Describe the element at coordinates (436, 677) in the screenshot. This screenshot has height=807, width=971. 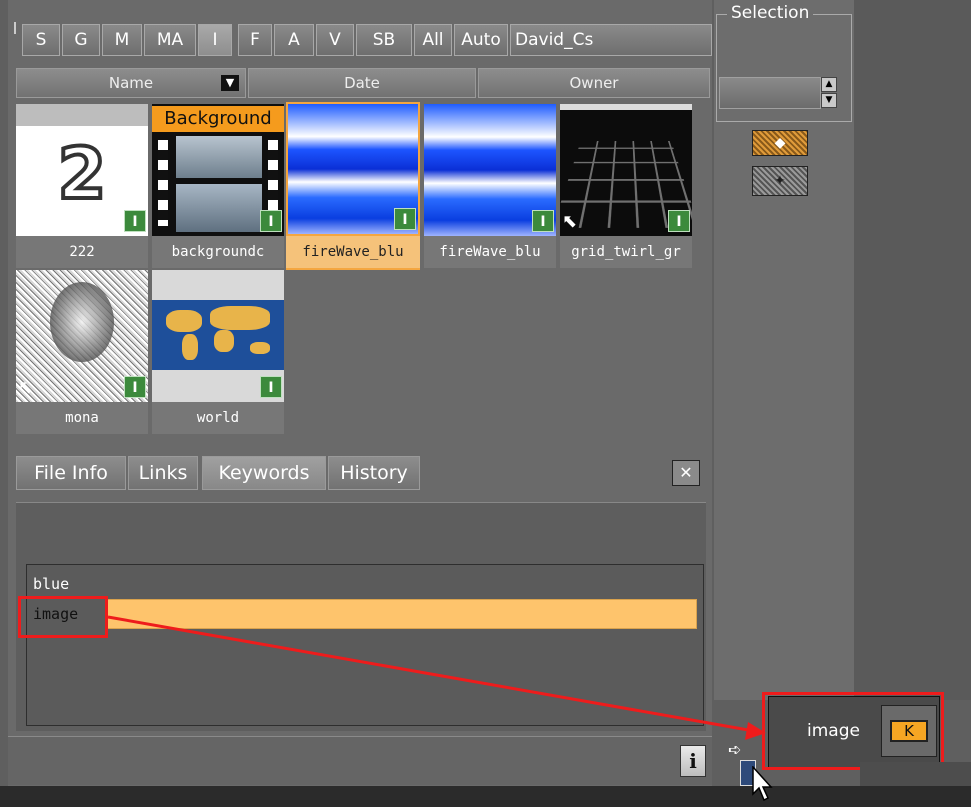
I see `annotation-arrow` at that location.